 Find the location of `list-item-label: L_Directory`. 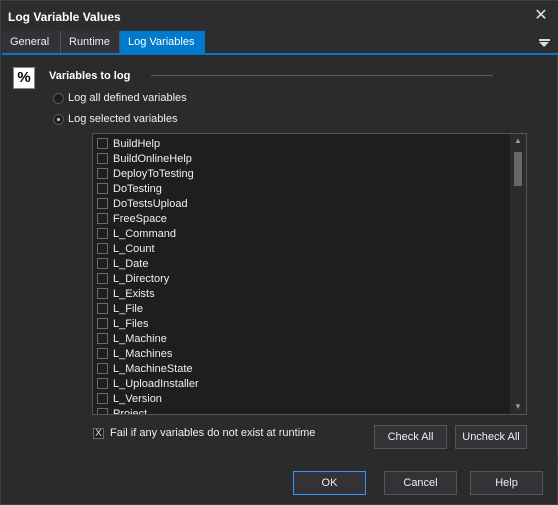

list-item-label: L_Directory is located at coordinates (141, 278).